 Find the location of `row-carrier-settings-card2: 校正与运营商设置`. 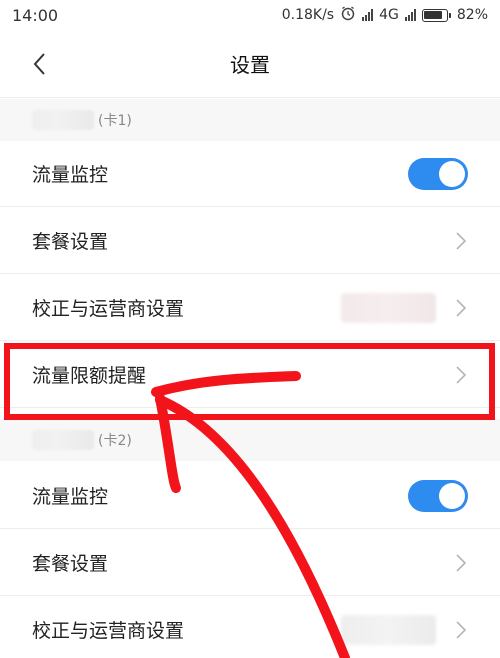

row-carrier-settings-card2: 校正与运营商设置 is located at coordinates (250, 627).